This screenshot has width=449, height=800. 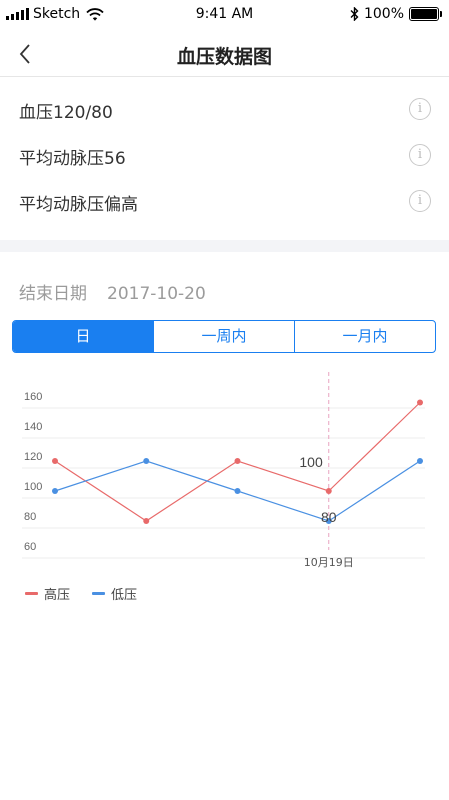 I want to click on tab-week: 一周内, so click(x=223, y=336).